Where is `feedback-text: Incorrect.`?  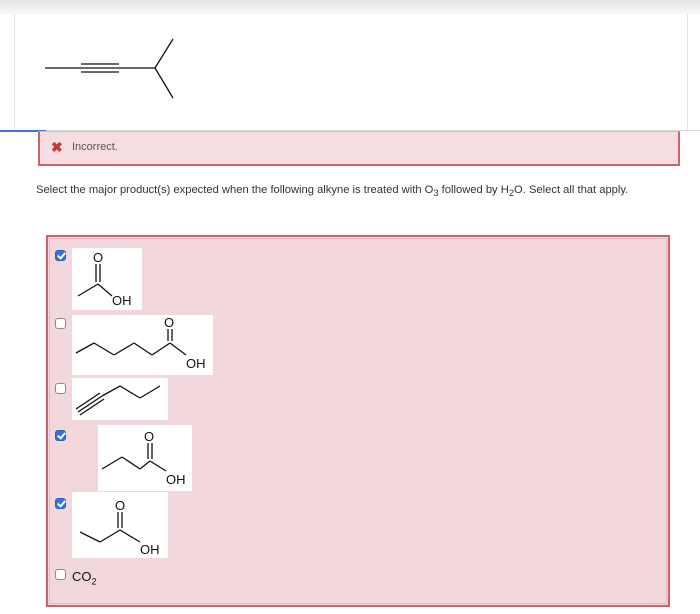 feedback-text: Incorrect. is located at coordinates (95, 147).